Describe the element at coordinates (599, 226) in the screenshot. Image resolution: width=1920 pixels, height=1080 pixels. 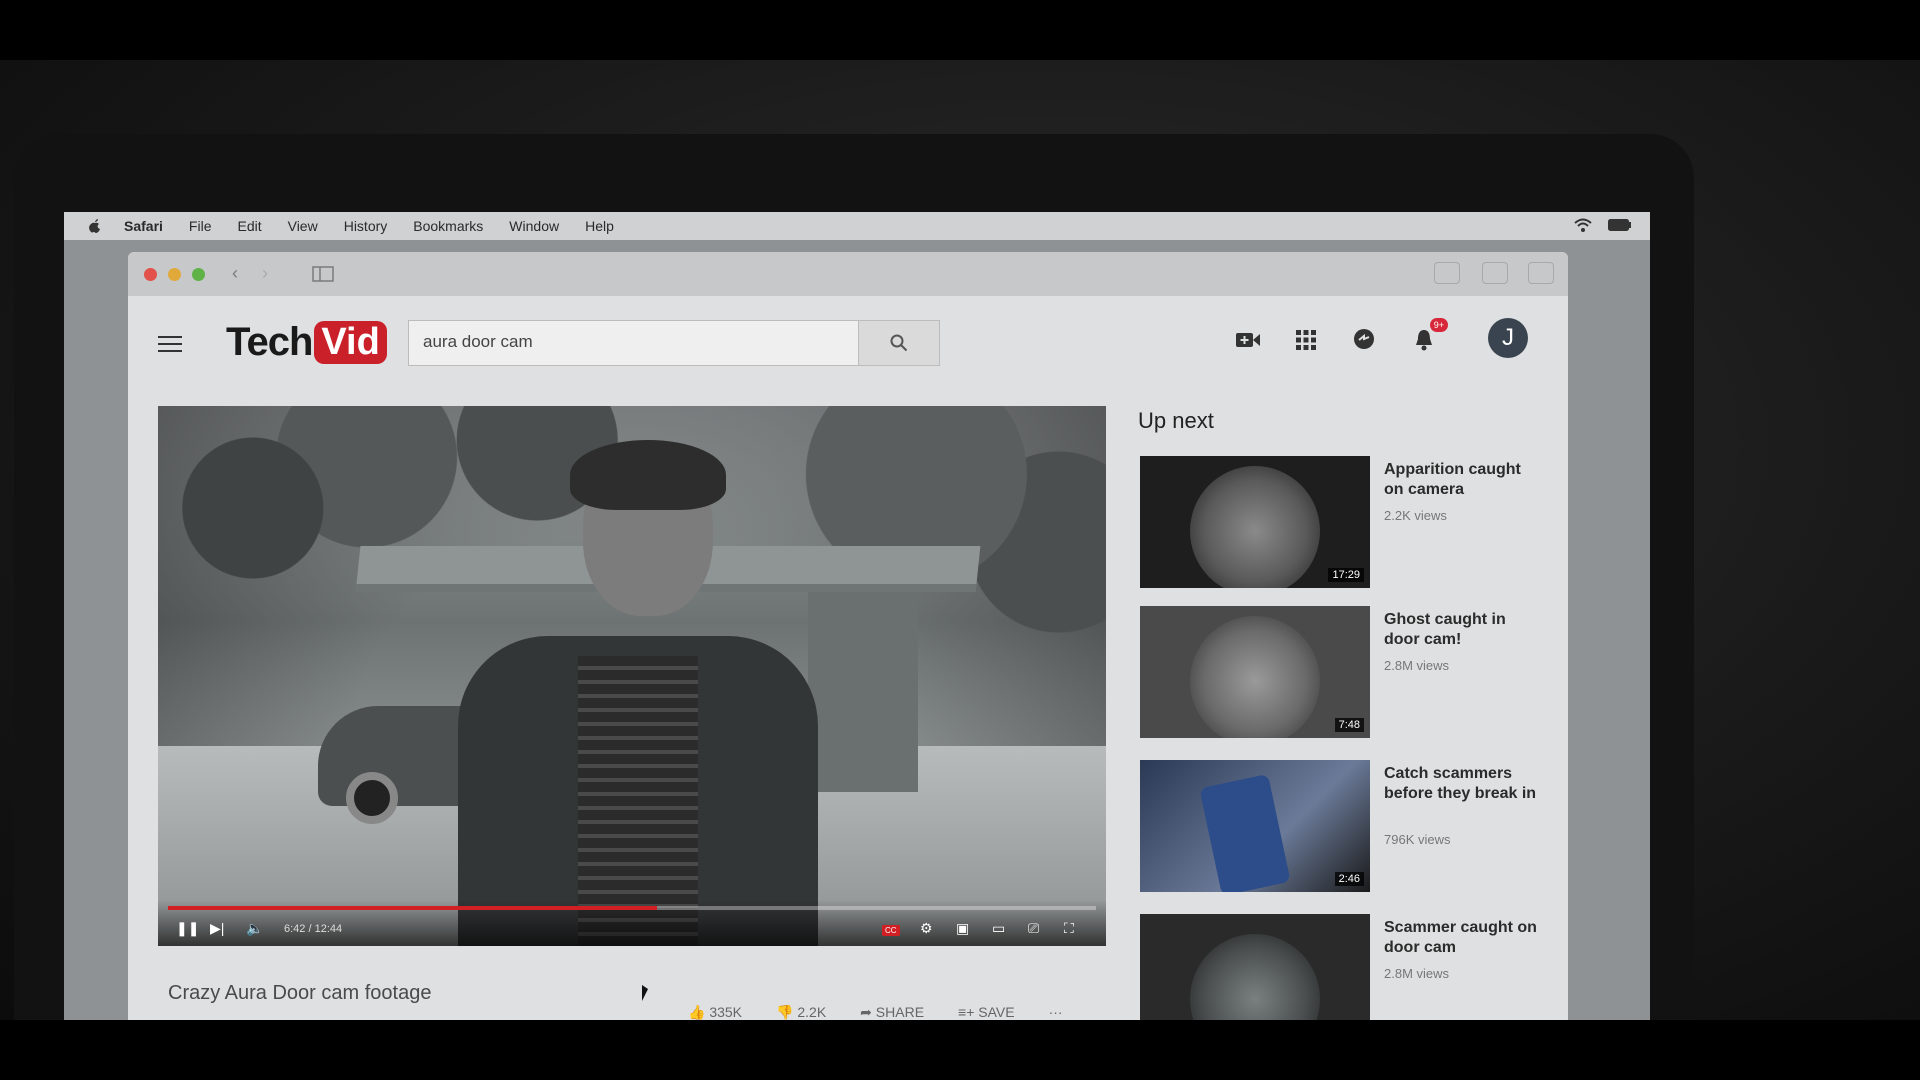
I see `menu-help: Help` at that location.